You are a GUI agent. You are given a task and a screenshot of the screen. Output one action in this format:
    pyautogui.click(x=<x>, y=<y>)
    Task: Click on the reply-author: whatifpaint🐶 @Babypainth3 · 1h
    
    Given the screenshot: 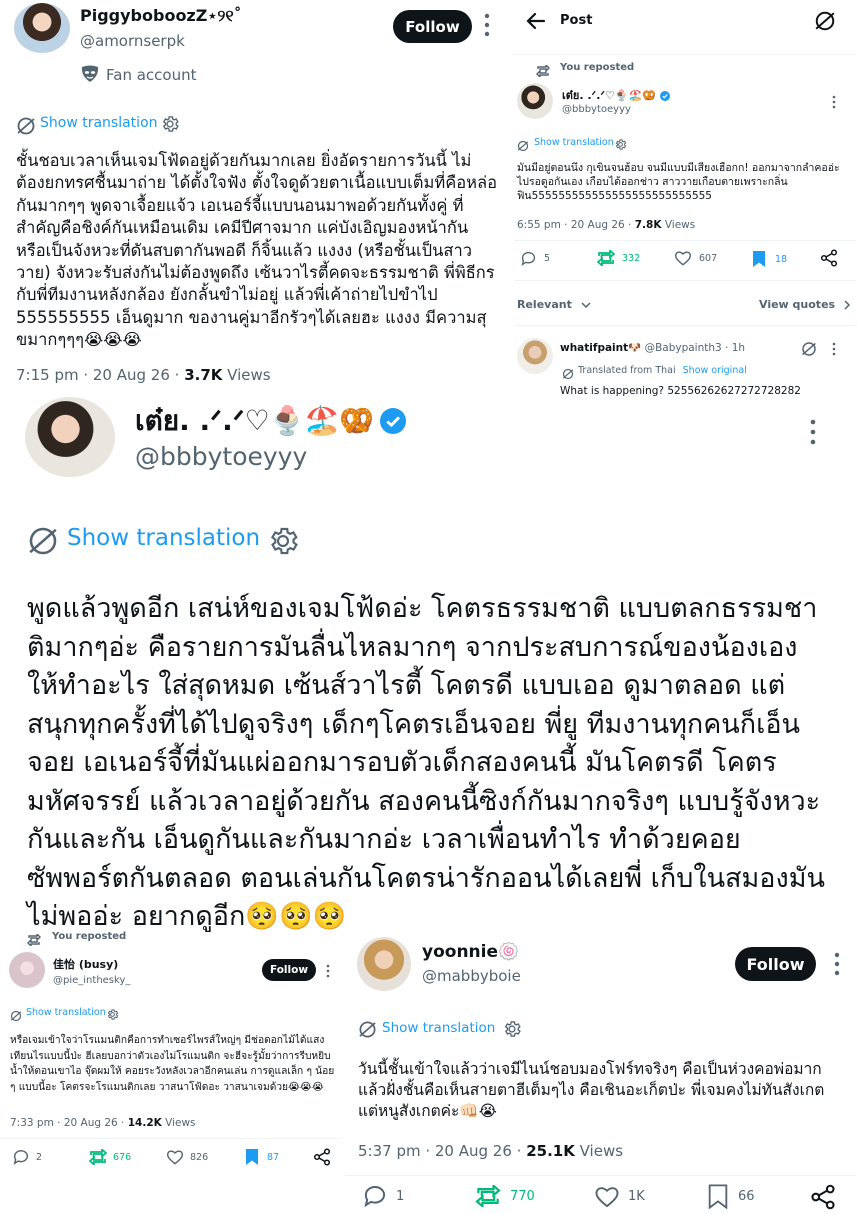 What is the action you would take?
    pyautogui.click(x=652, y=347)
    